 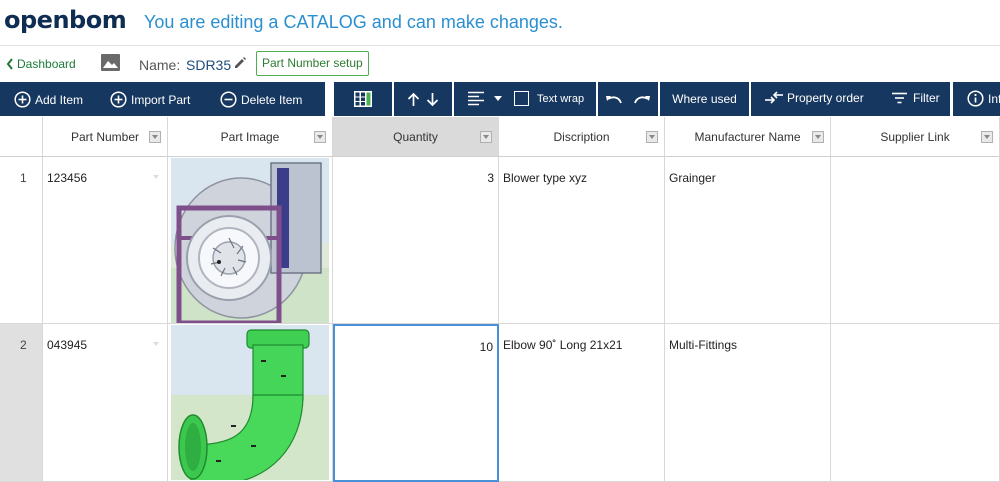 What do you see at coordinates (774, 97) in the screenshot?
I see `swap-icon` at bounding box center [774, 97].